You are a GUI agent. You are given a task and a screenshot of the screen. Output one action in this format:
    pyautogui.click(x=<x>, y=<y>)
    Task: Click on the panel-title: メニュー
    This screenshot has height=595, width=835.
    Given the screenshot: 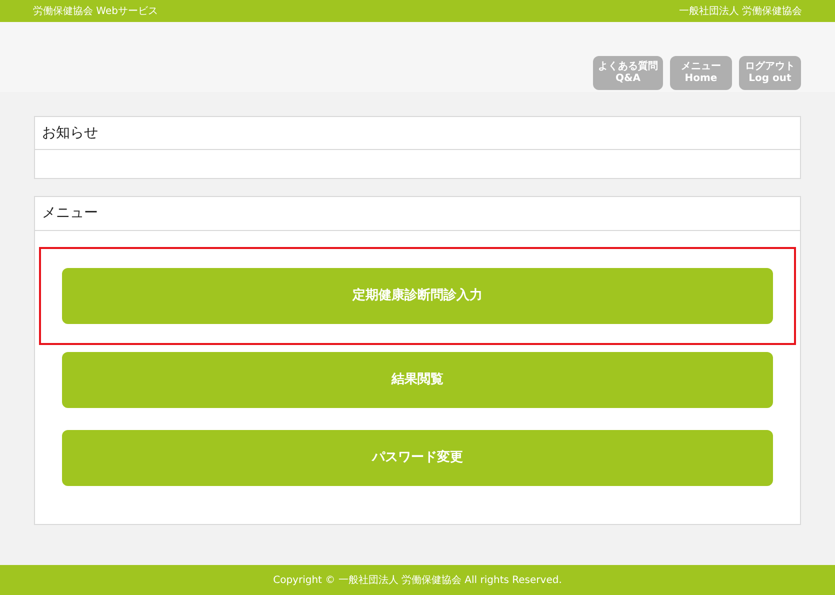 What is the action you would take?
    pyautogui.click(x=70, y=213)
    